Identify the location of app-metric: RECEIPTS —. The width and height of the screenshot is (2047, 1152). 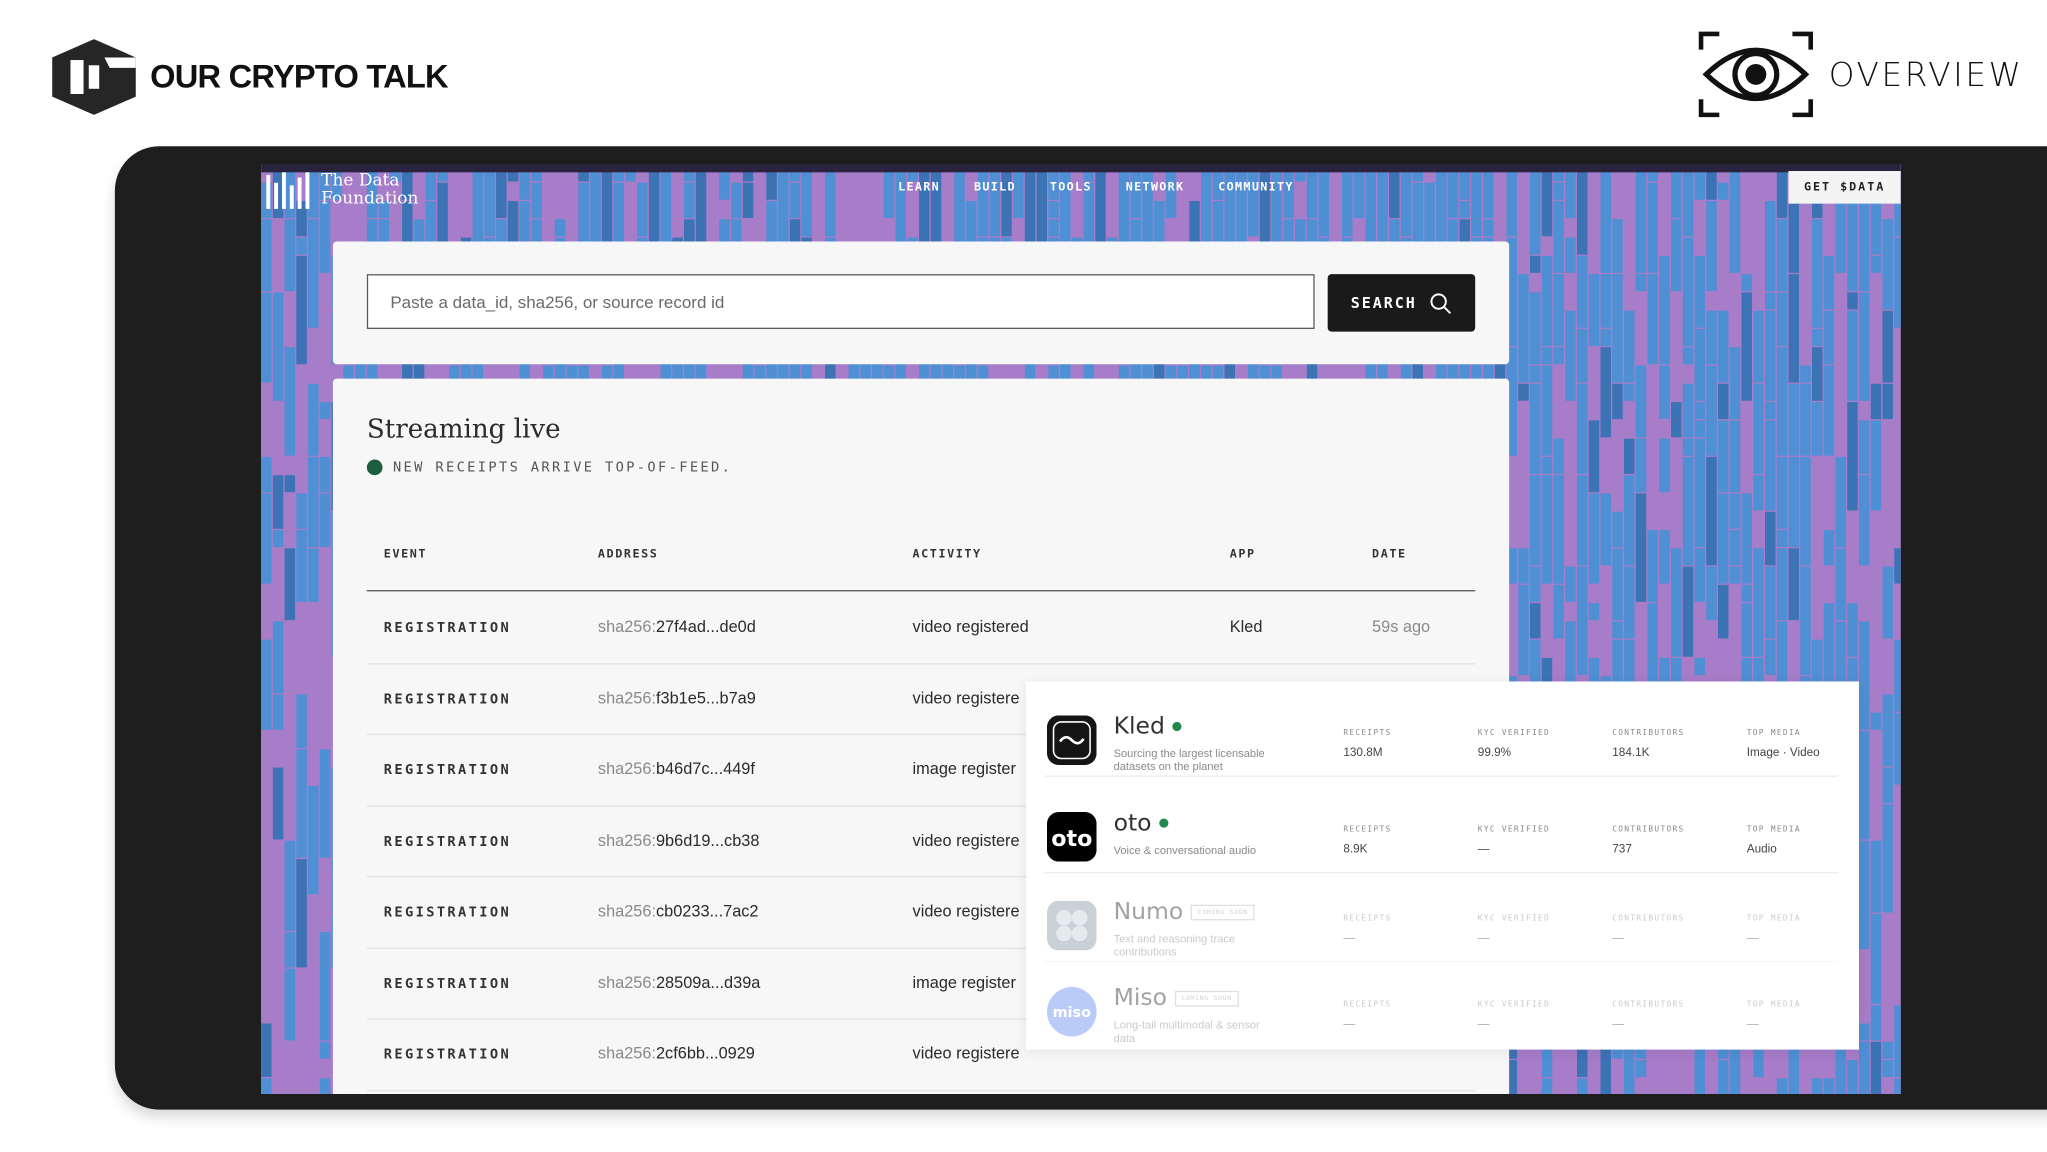
(1367, 1015).